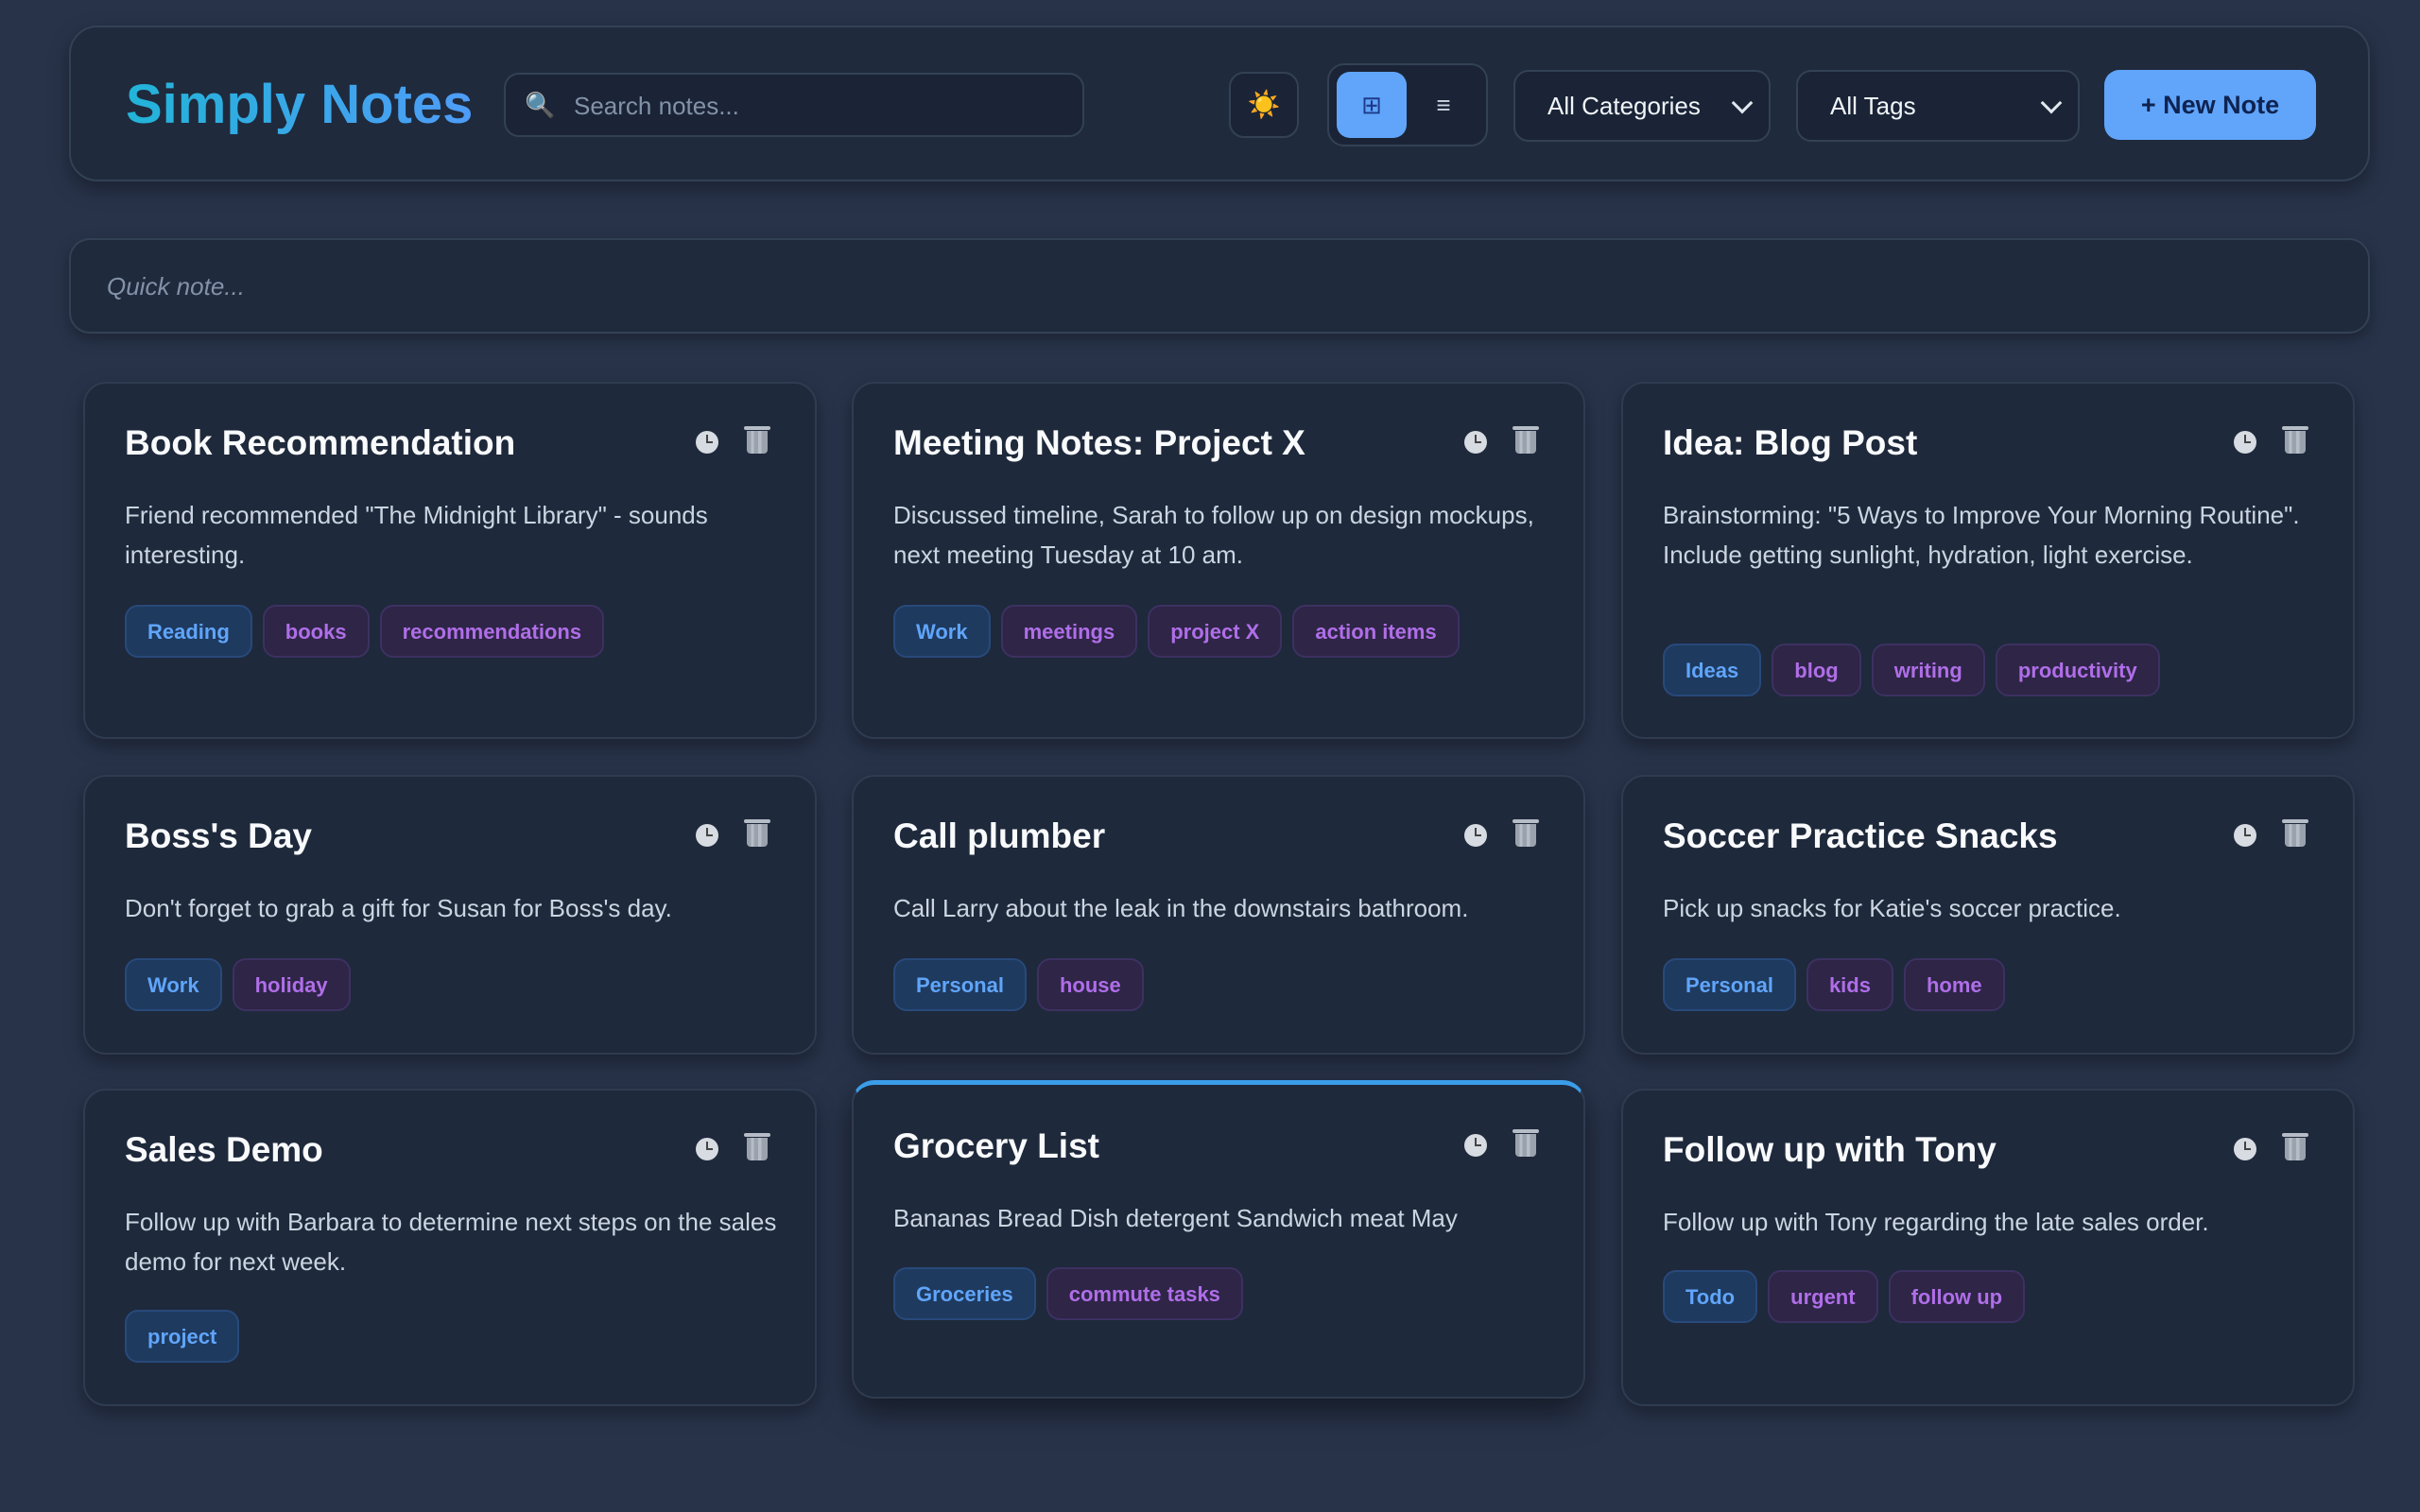 Image resolution: width=2420 pixels, height=1512 pixels. I want to click on note-tags: Todo urgent follow up, so click(1849, 1296).